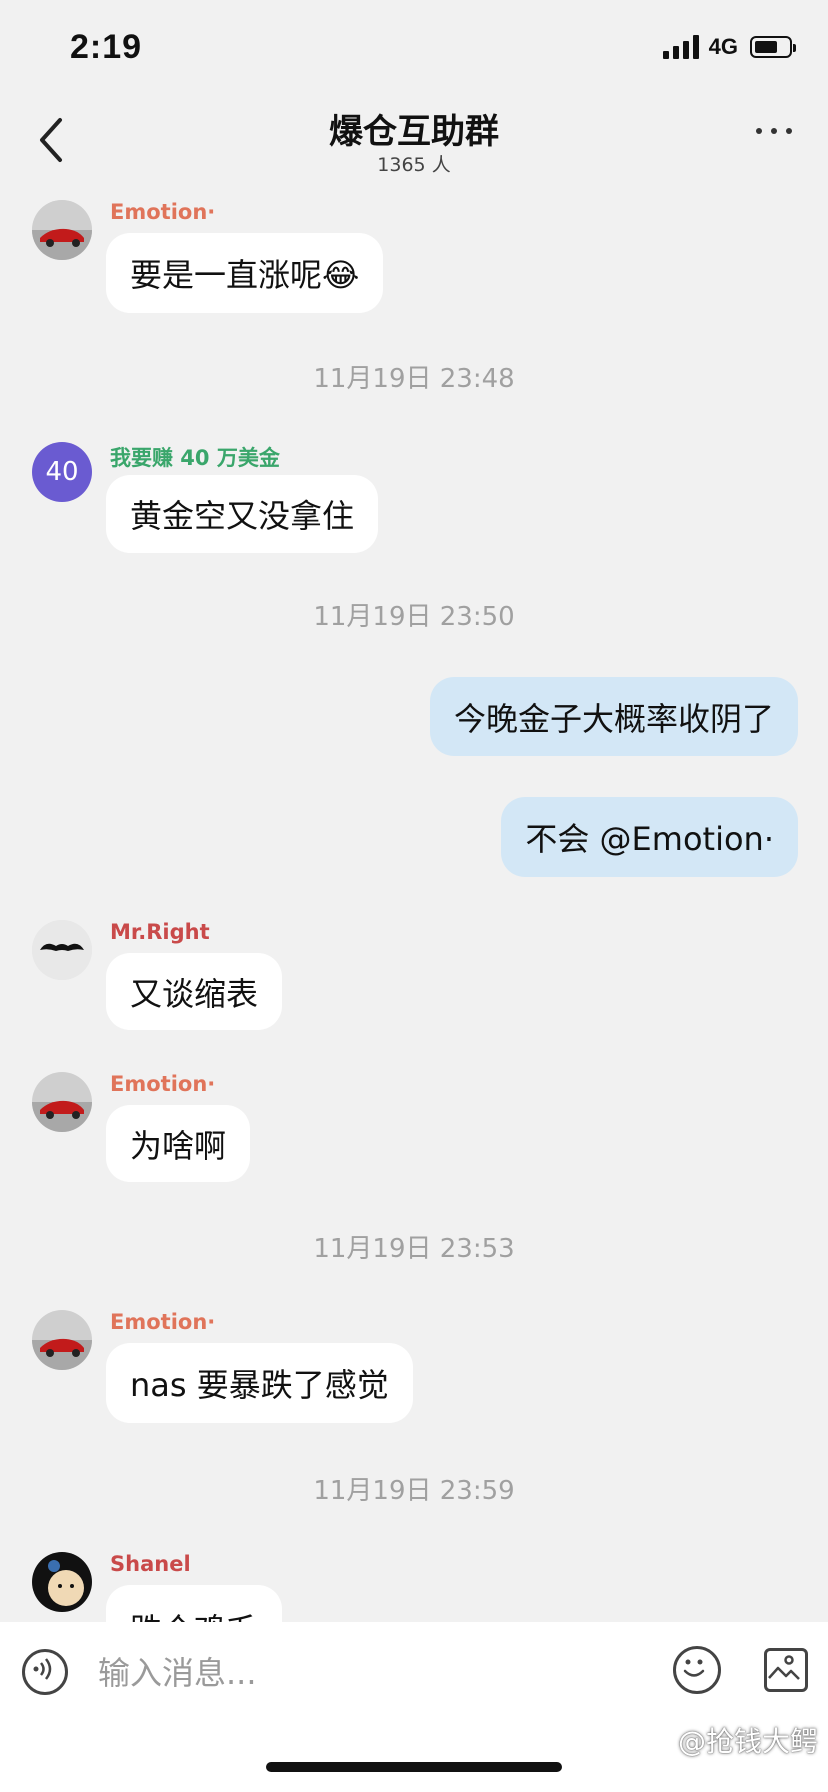 This screenshot has width=828, height=1792. I want to click on battery-icon, so click(773, 47).